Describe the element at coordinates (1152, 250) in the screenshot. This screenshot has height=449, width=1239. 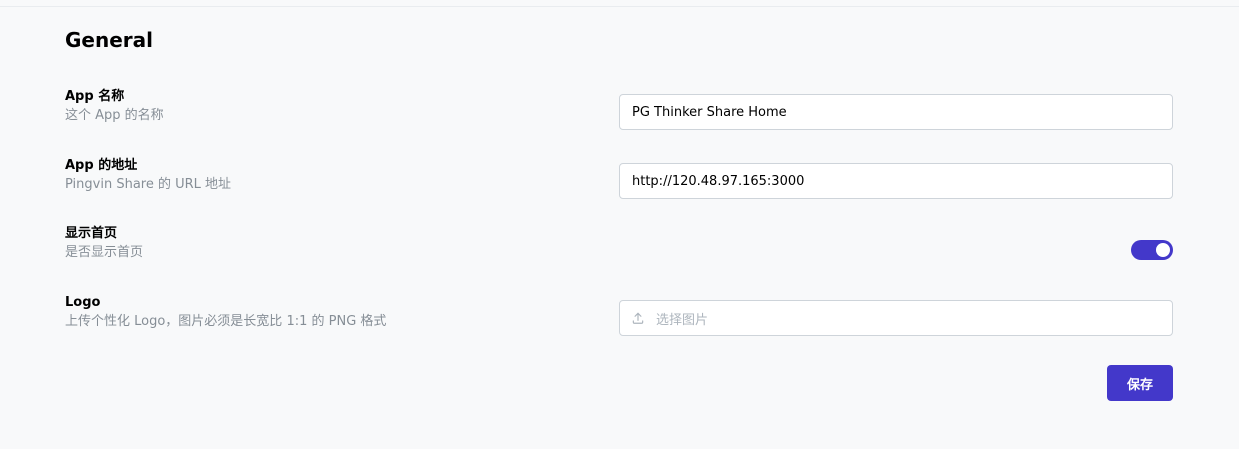
I see `show-home-toggle` at that location.